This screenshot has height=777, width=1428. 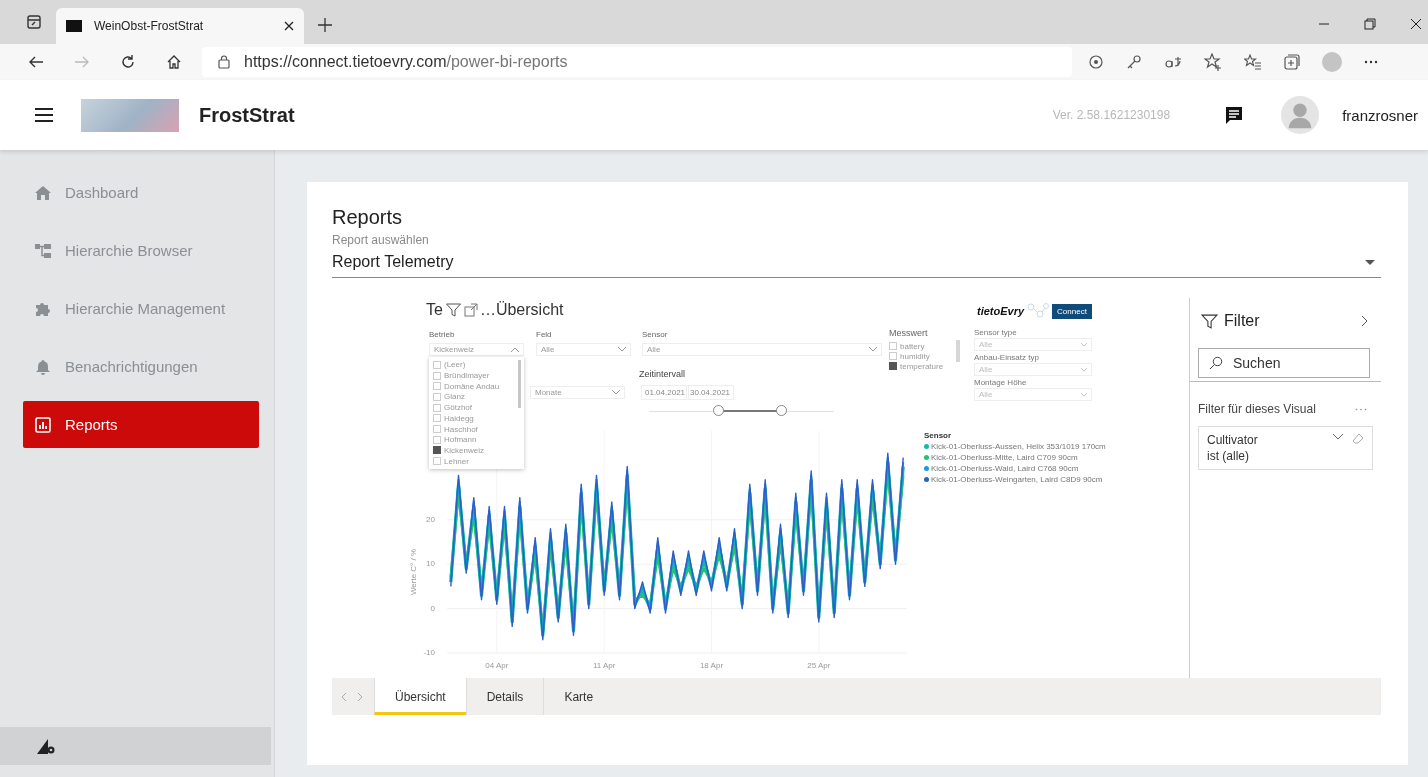 I want to click on chat-icon, so click(x=1234, y=115).